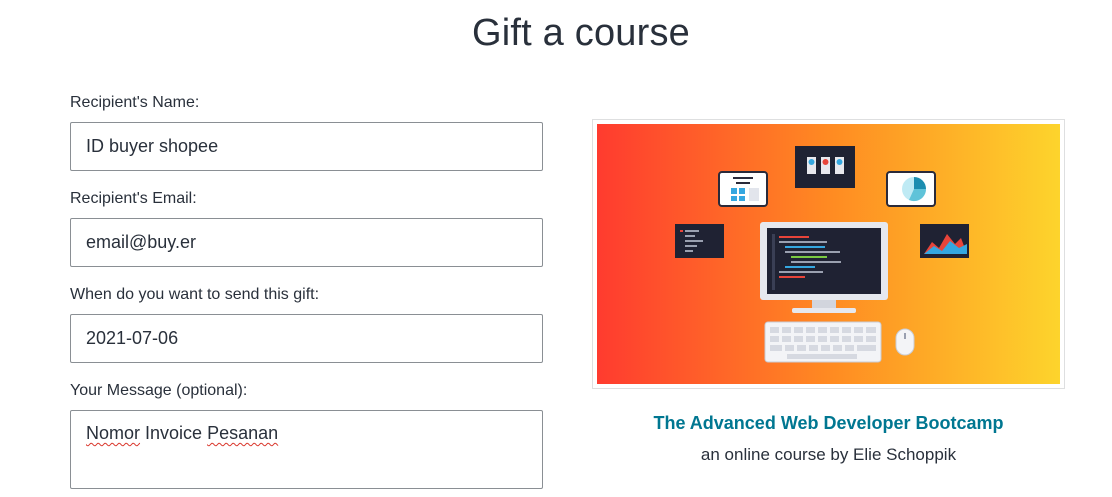  I want to click on recipient-name-input, so click(306, 146).